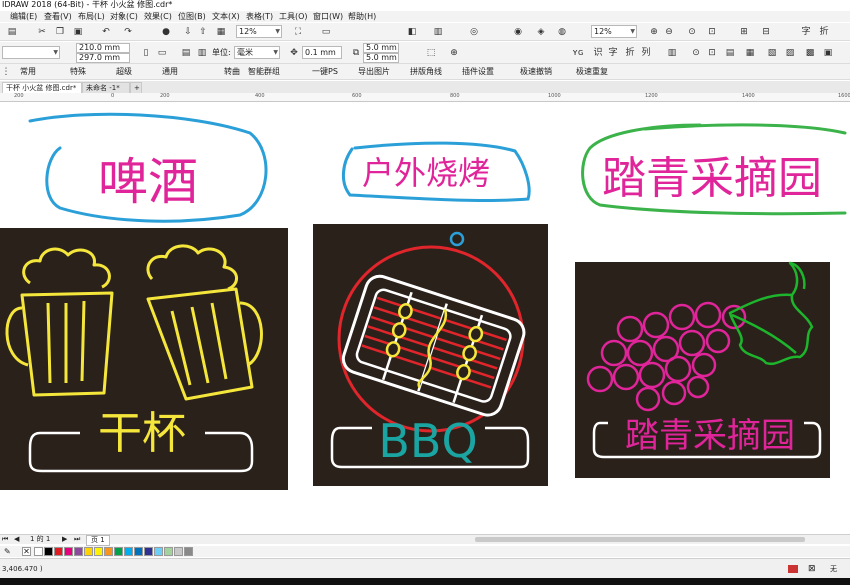 This screenshot has width=850, height=585. I want to click on menu-text: 文本(X), so click(226, 16).